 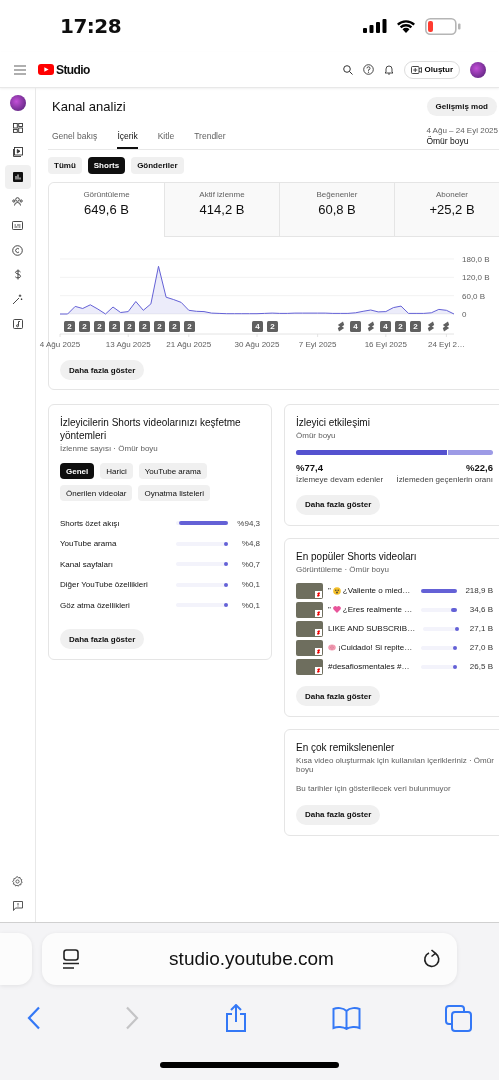 What do you see at coordinates (462, 137) in the screenshot?
I see `date-range-selector: 4 Ağu – 24 Eyl 2025 Ömür boyu` at bounding box center [462, 137].